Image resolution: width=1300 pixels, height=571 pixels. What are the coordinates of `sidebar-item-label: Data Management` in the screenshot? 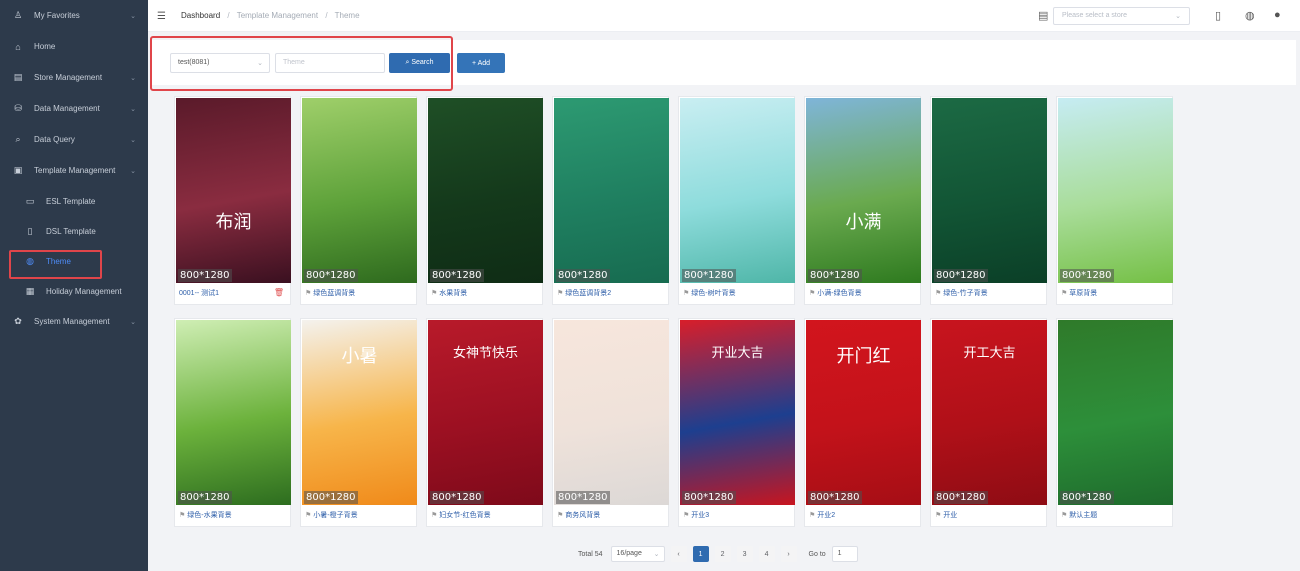 It's located at (67, 108).